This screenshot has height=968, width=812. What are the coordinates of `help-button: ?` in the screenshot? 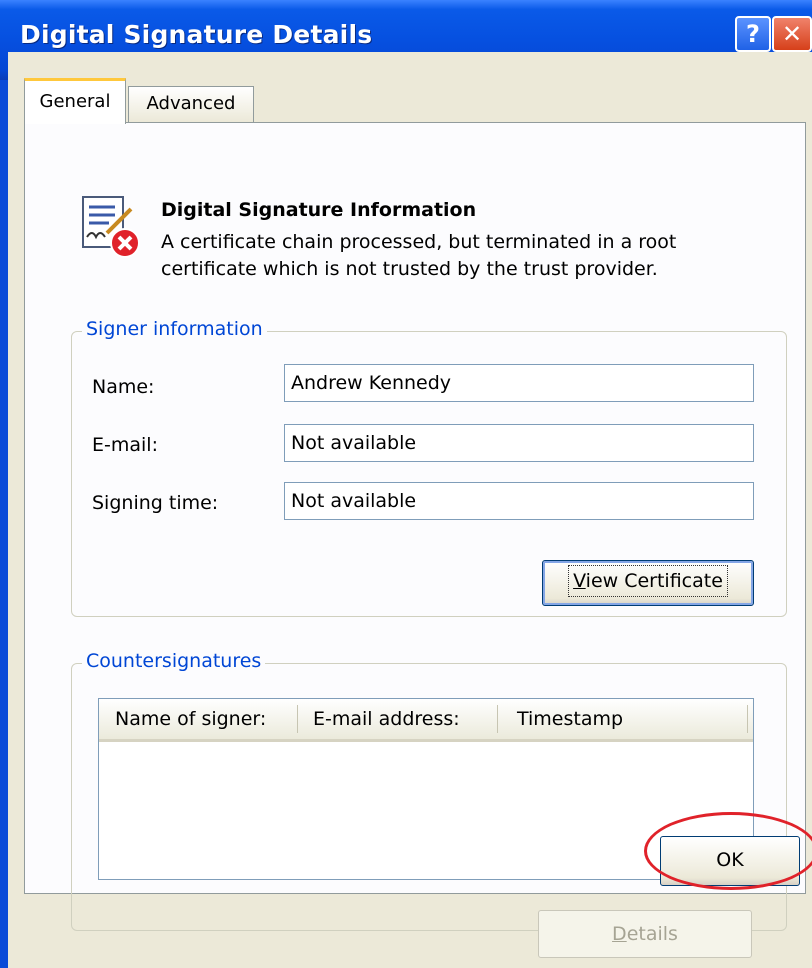 It's located at (753, 34).